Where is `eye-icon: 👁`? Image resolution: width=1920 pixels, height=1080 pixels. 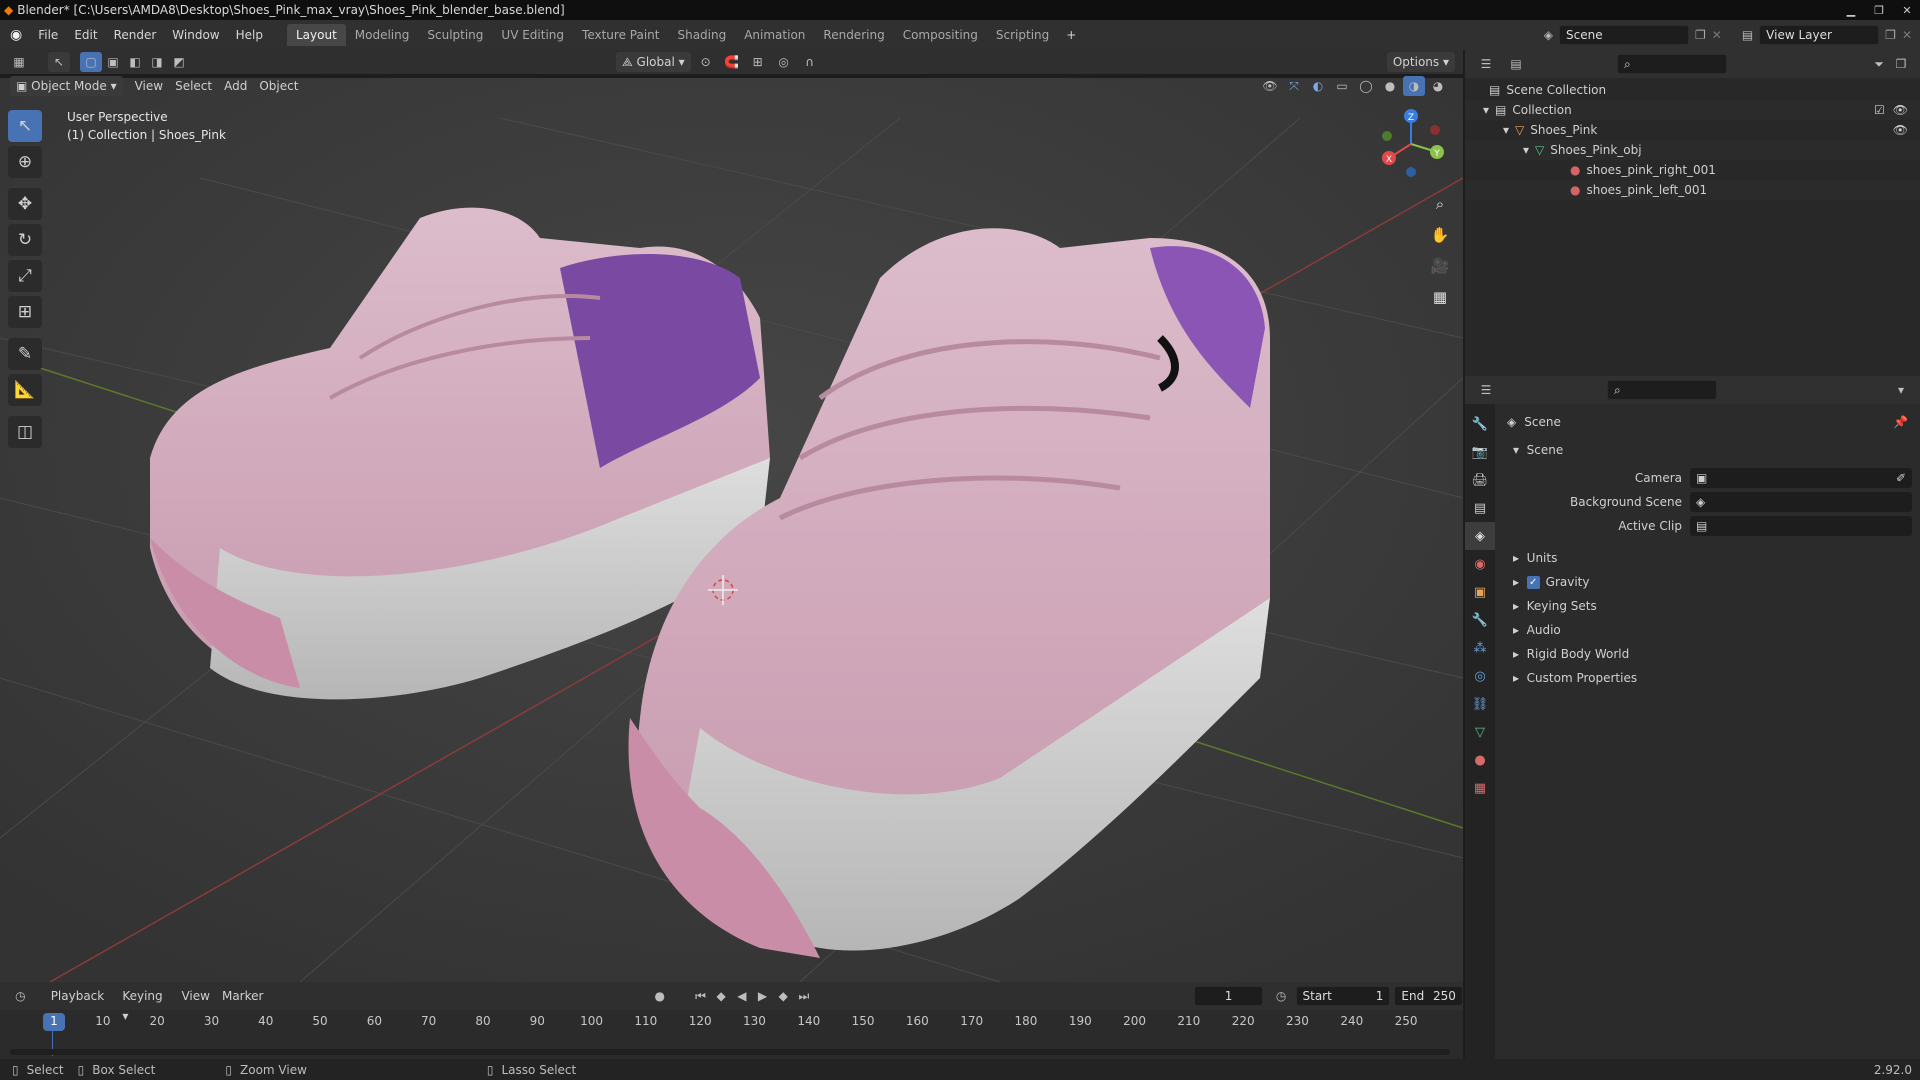
eye-icon: 👁 is located at coordinates (1900, 130).